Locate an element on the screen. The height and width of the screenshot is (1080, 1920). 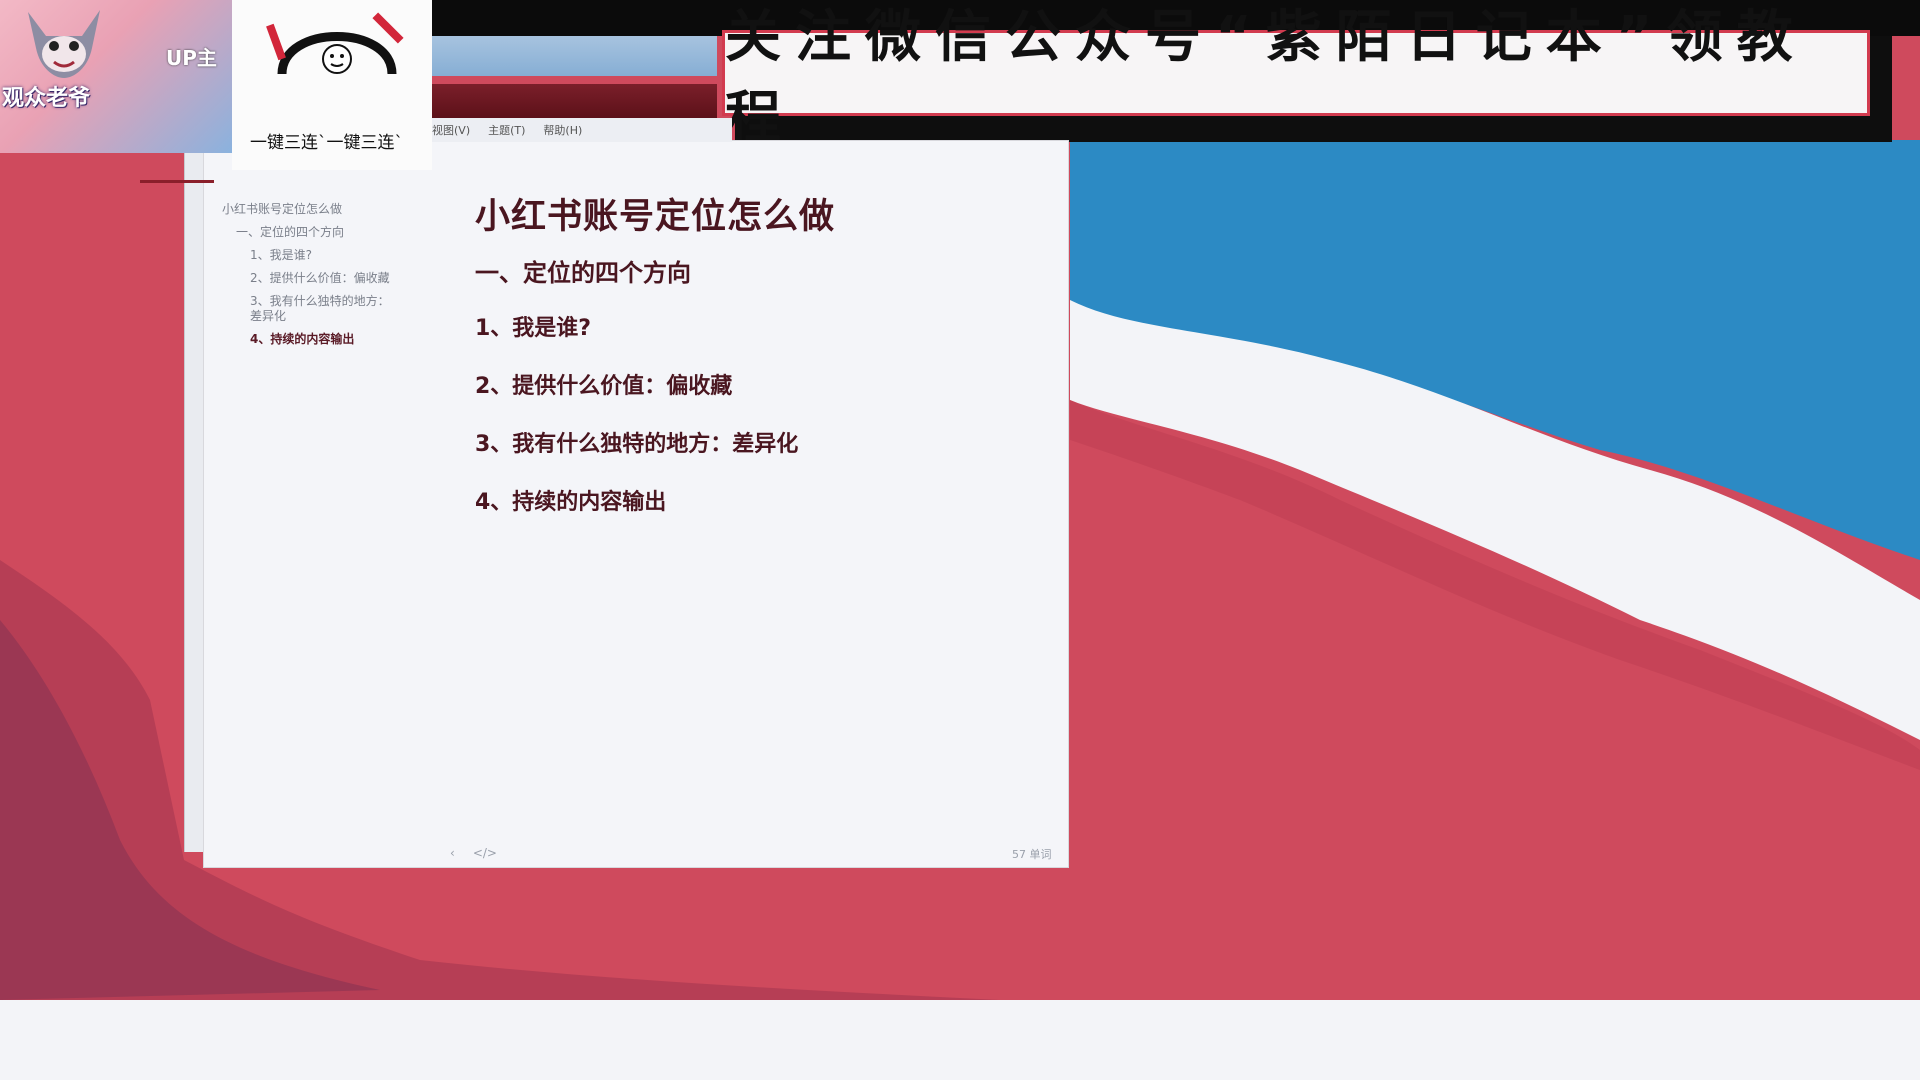
outline-item: 小红书账号定位怎么做 is located at coordinates (320, 209).